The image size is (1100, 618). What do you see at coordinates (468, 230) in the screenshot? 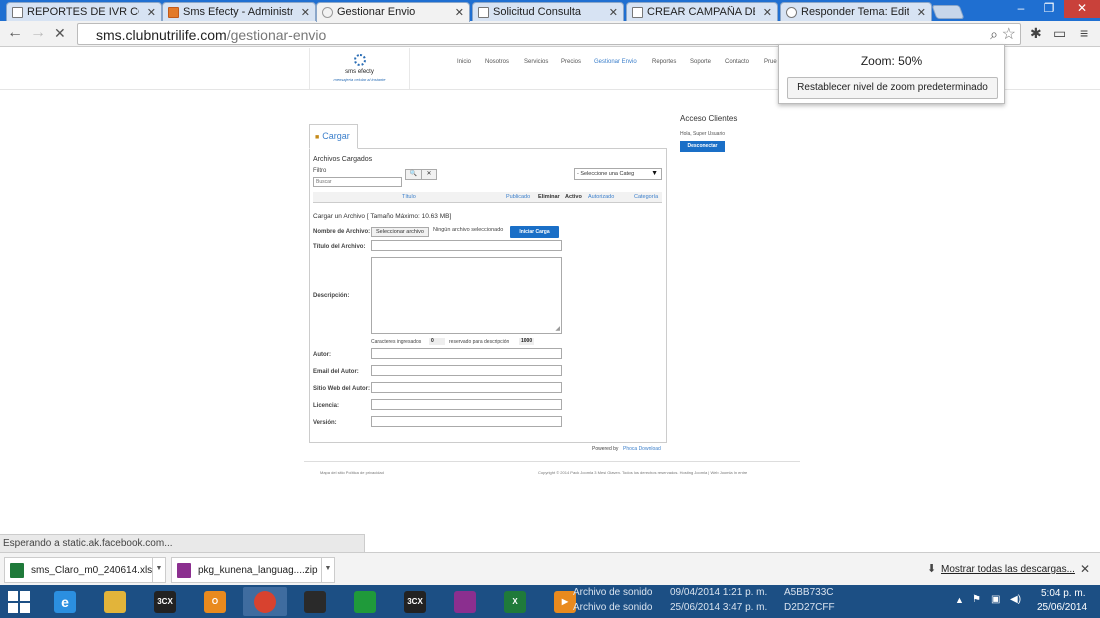
I see `no-file-selected-text: Ningún archivo seleccionado` at bounding box center [468, 230].